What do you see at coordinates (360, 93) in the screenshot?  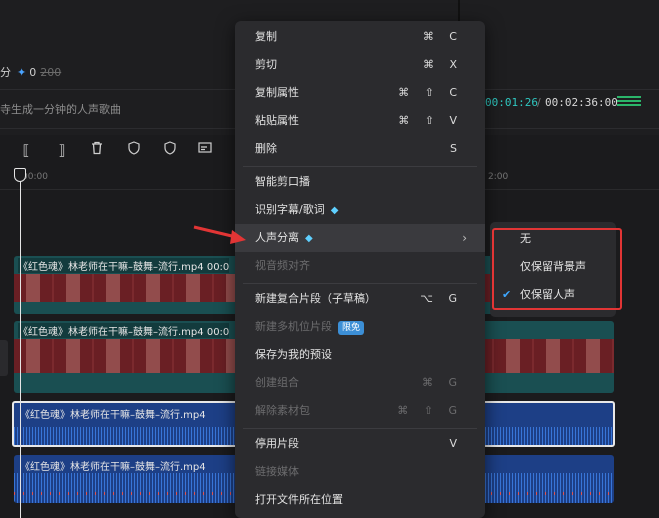 I see `menu-item-copy-attributes: 复制属性 ⌘ ⇧ C` at bounding box center [360, 93].